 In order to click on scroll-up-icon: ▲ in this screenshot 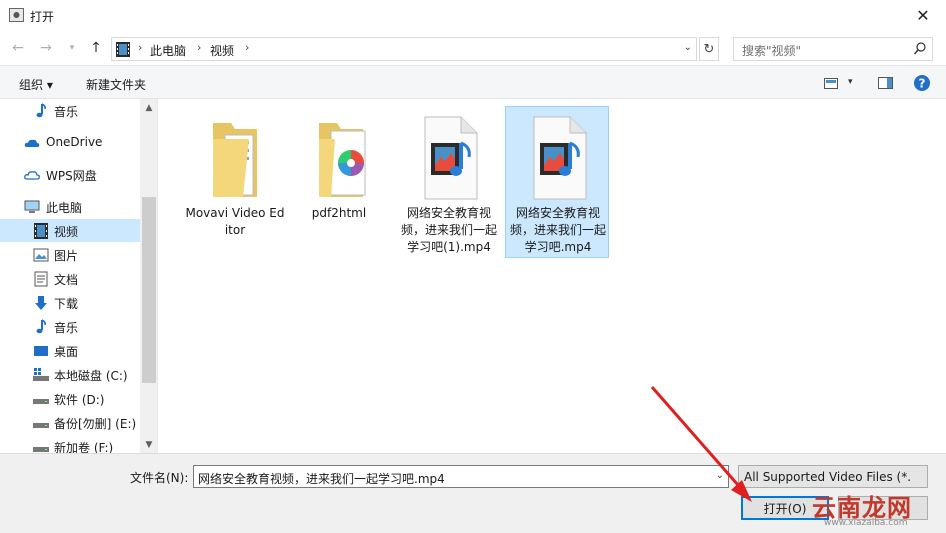, I will do `click(148, 107)`.